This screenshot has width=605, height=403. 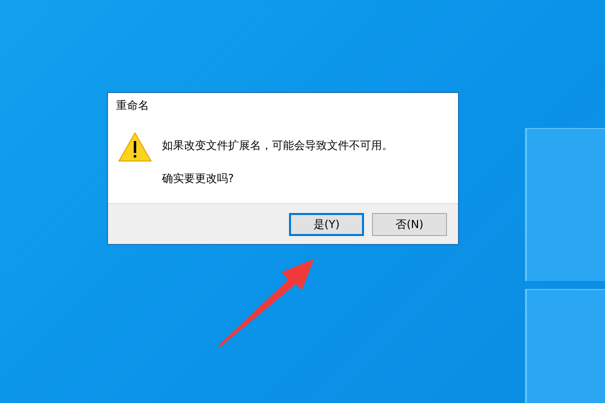 What do you see at coordinates (132, 106) in the screenshot?
I see `window-title: 重命名` at bounding box center [132, 106].